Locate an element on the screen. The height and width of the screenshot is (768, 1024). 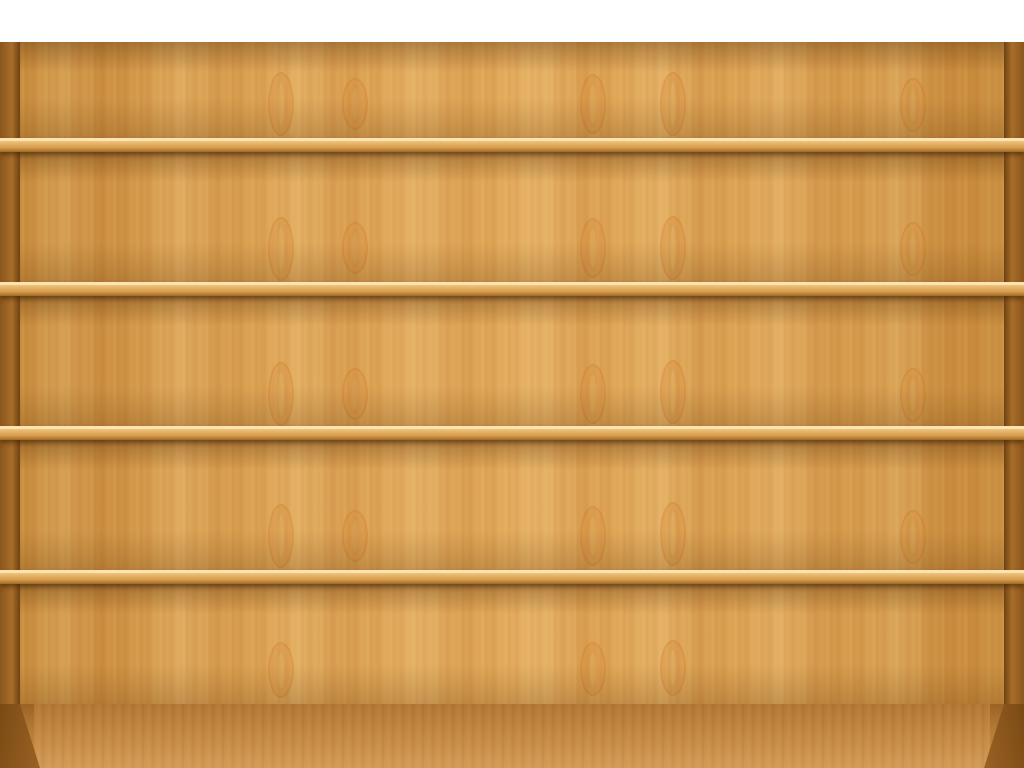
floor-surface is located at coordinates (512, 736).